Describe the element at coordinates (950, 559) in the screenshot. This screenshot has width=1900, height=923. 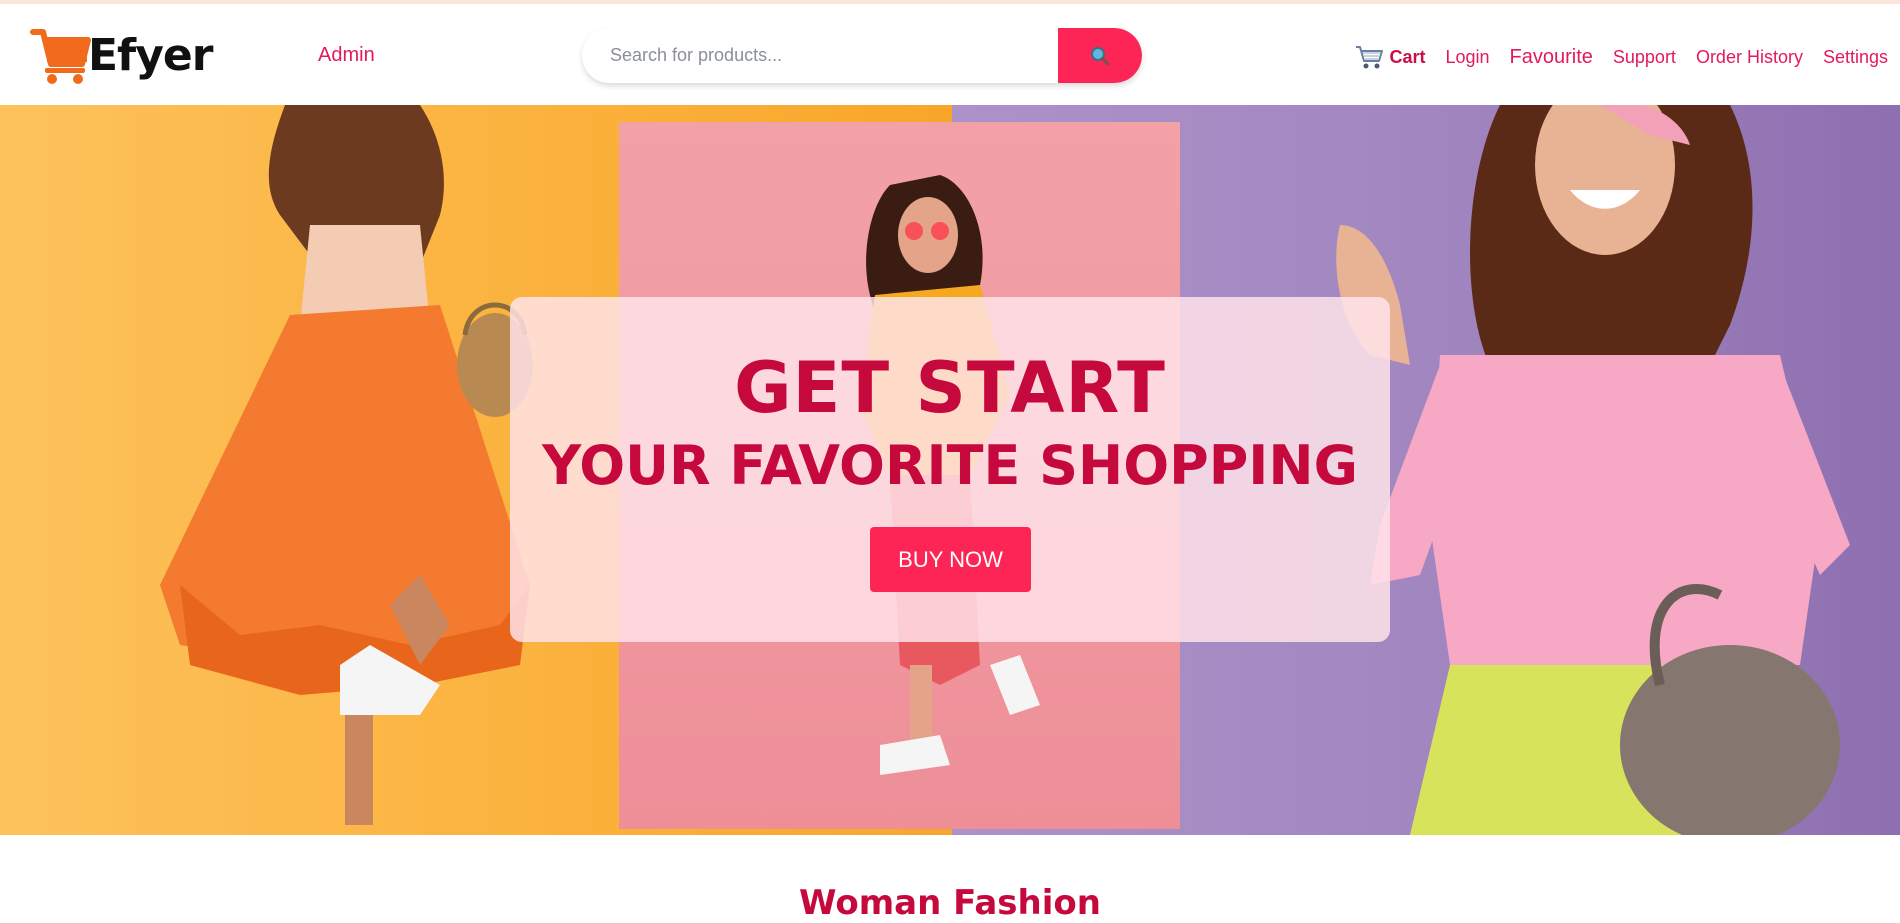
I see `buy-now-button: BUY NOW` at that location.